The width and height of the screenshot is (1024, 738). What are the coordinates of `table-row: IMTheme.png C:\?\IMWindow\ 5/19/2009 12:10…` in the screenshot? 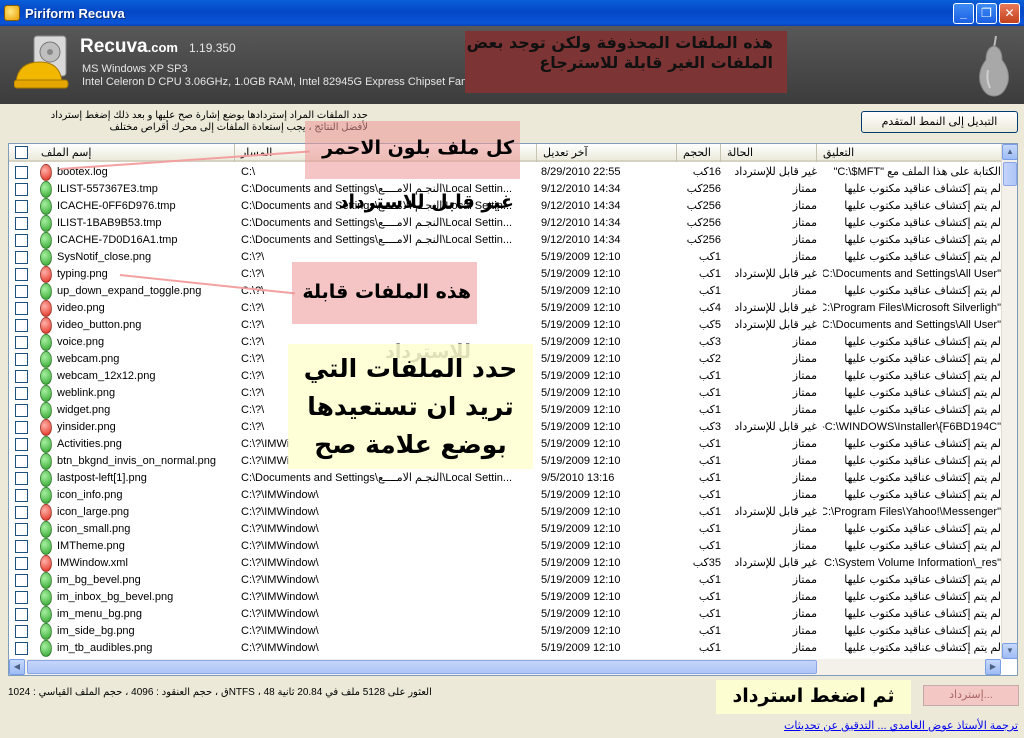 It's located at (505, 546).